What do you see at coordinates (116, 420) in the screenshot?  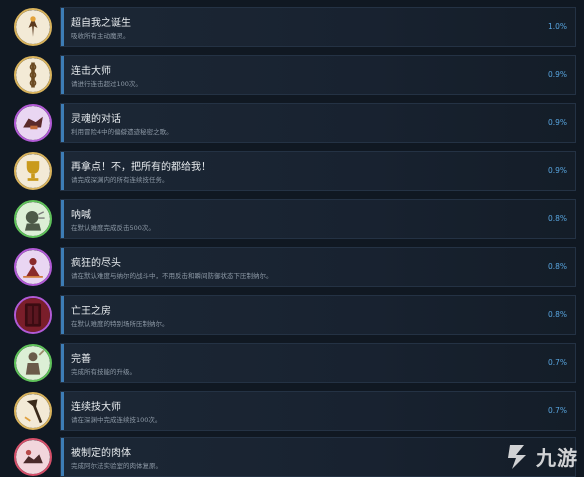 I see `achievement-description: 请在深渊中完成连续技100次。` at bounding box center [116, 420].